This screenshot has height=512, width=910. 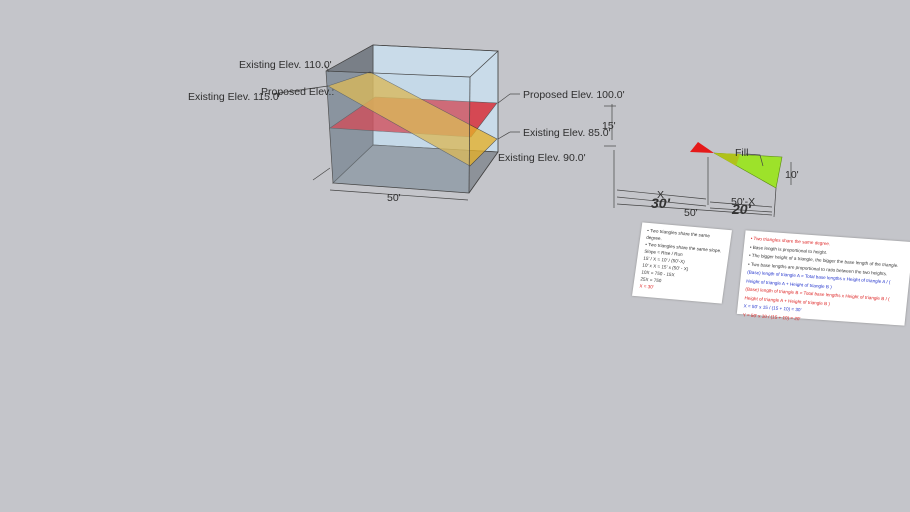 What do you see at coordinates (542, 158) in the screenshot?
I see `label-existing-90: Existing Elev. 90.0'` at bounding box center [542, 158].